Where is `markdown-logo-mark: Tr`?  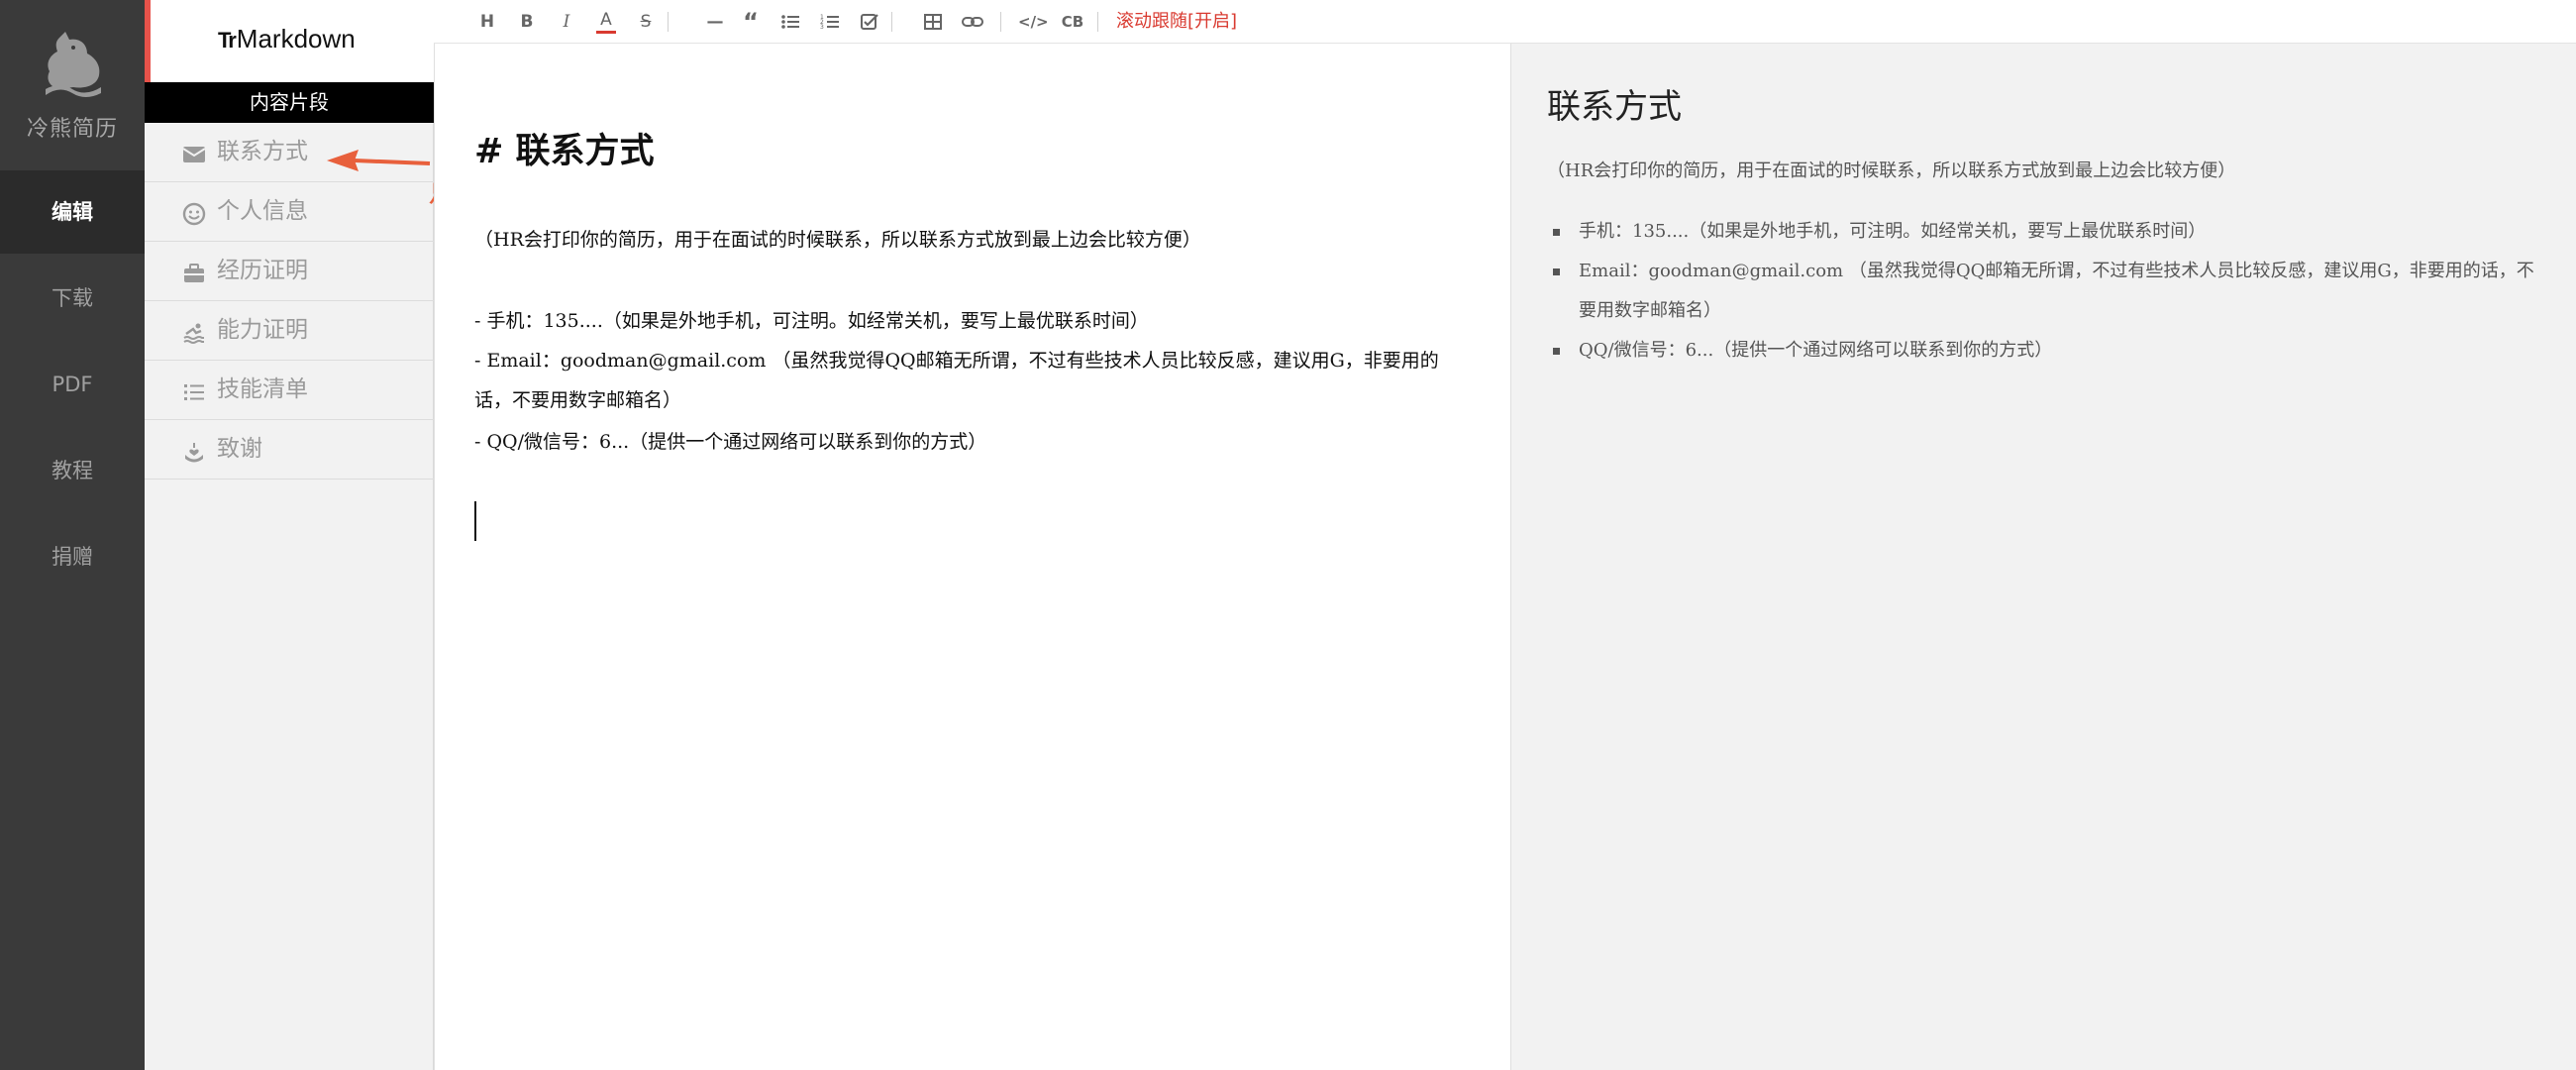 markdown-logo-mark: Tr is located at coordinates (227, 40).